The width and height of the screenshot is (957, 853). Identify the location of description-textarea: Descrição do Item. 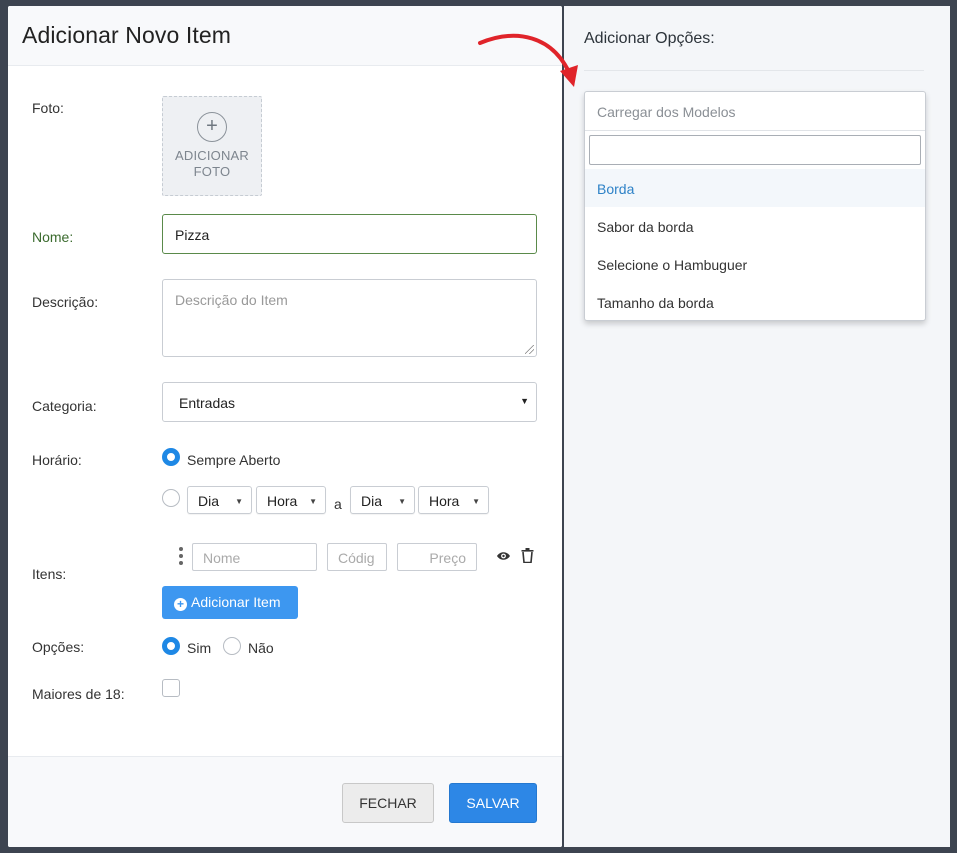
(349, 318).